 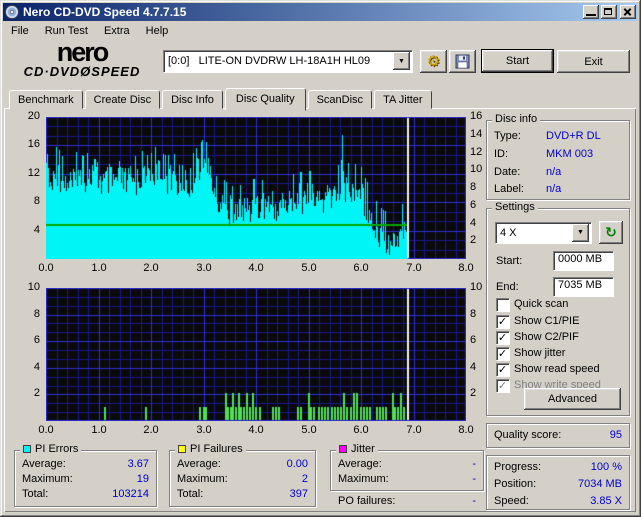 What do you see at coordinates (122, 99) in the screenshot?
I see `tab-create-disc: Create Disc` at bounding box center [122, 99].